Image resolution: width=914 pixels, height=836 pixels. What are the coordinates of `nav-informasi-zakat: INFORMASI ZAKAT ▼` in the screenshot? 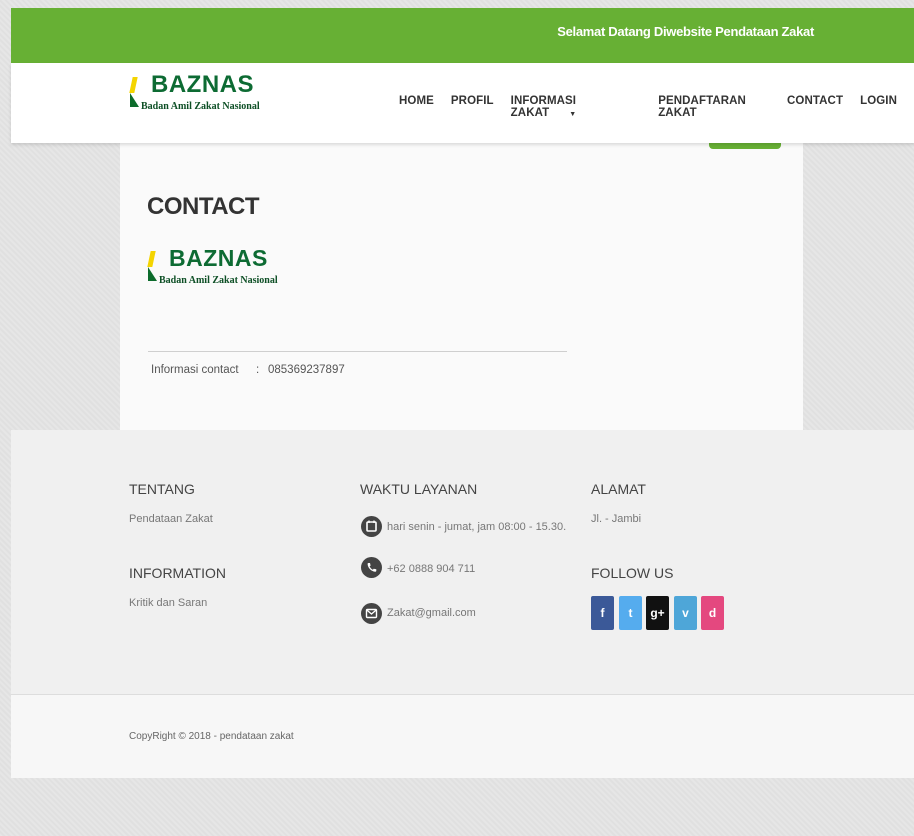 It's located at (576, 107).